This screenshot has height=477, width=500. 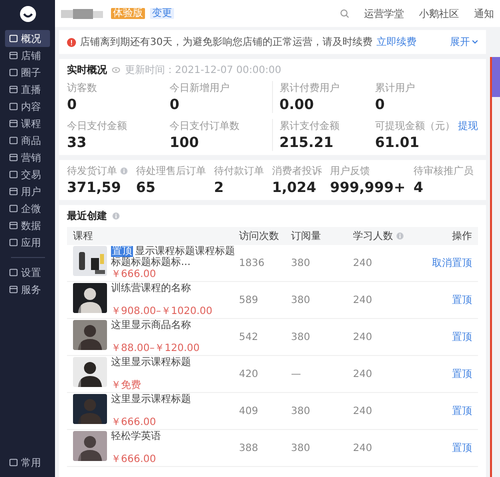 What do you see at coordinates (151, 288) in the screenshot?
I see `course-title: 训练营课程的名称` at bounding box center [151, 288].